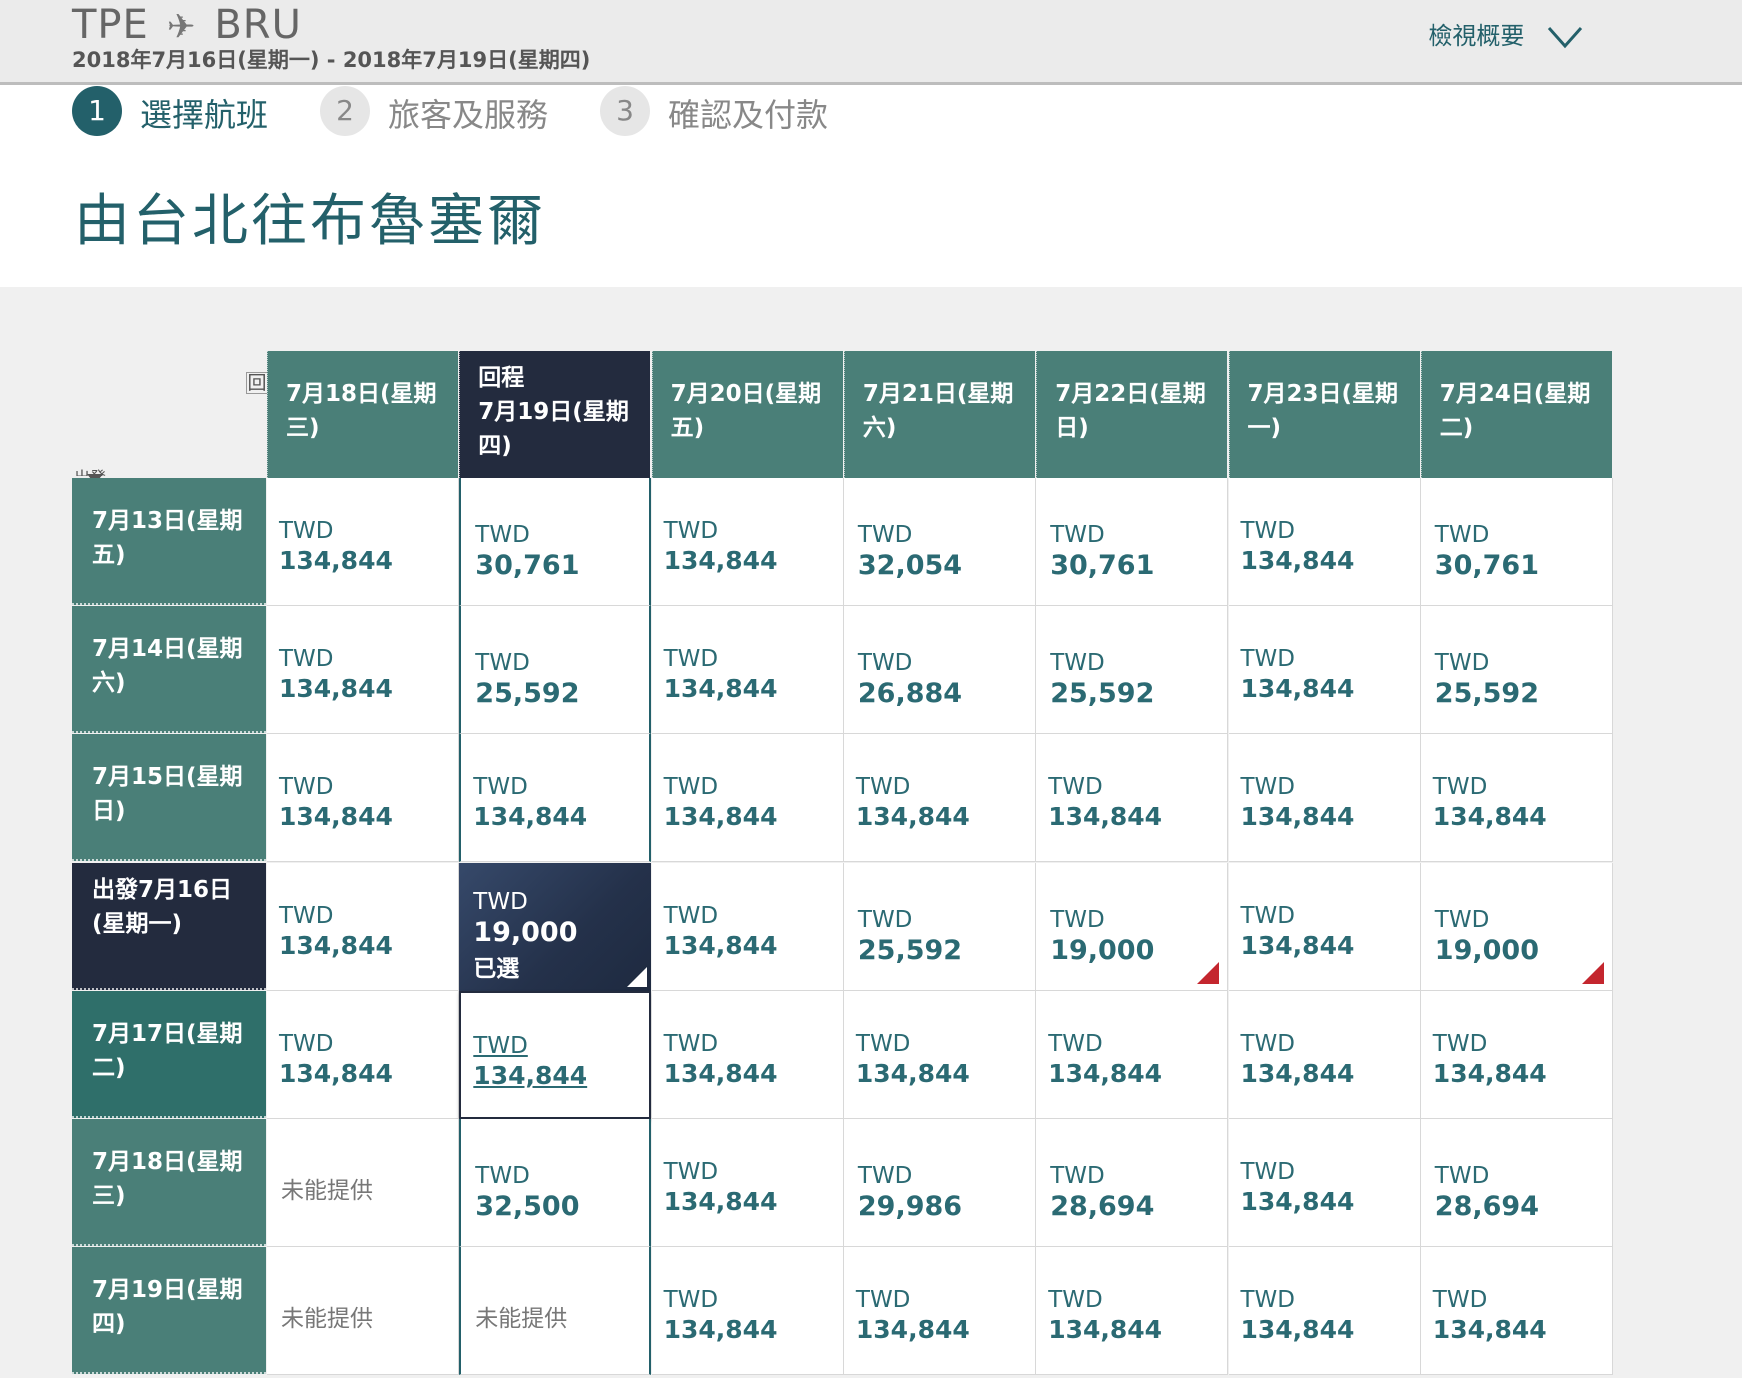  I want to click on column-date-line1: 7月24日(星期, so click(1515, 394).